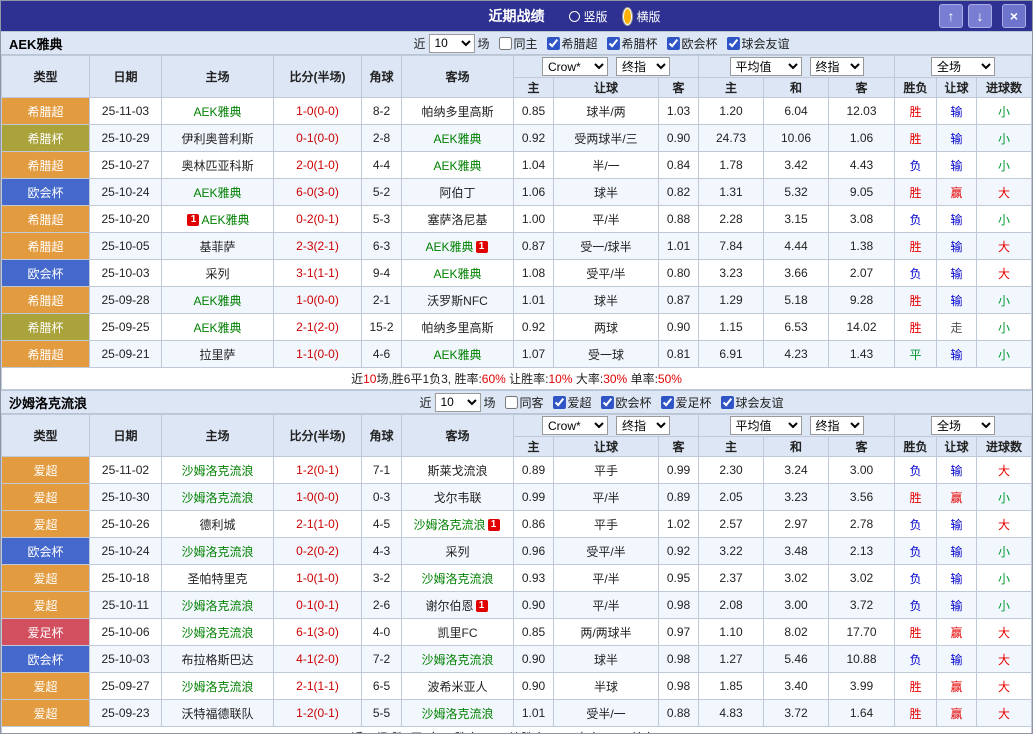 The width and height of the screenshot is (1033, 734). I want to click on close-button: ×, so click(1014, 16).